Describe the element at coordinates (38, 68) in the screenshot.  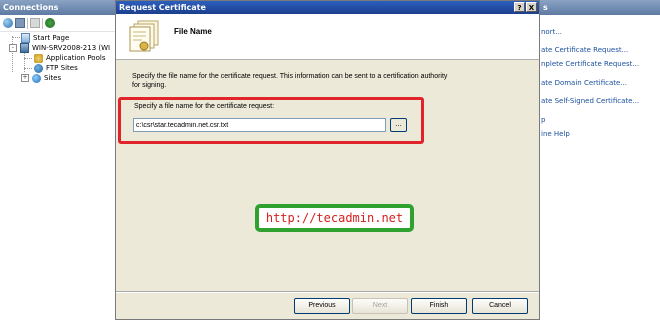
I see `ftp-sites-icon` at that location.